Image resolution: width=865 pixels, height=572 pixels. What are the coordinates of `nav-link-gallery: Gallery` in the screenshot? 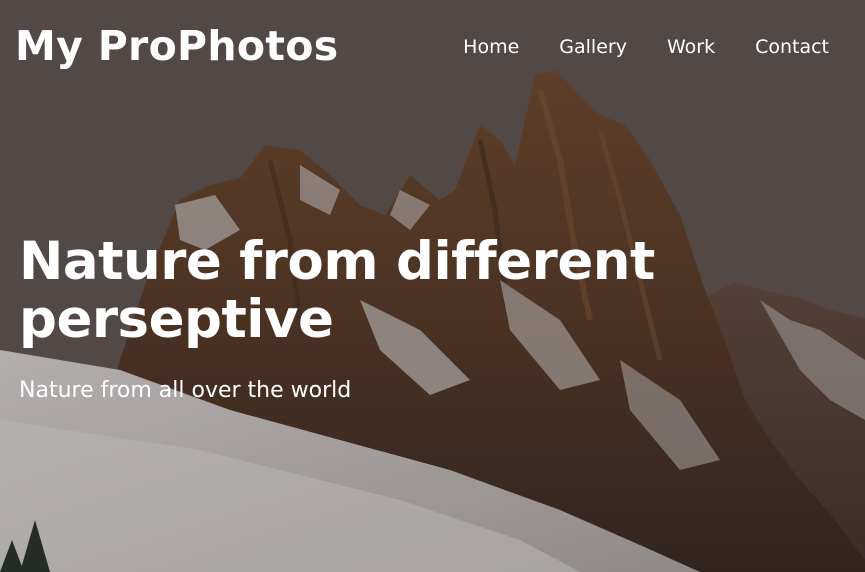 It's located at (593, 47).